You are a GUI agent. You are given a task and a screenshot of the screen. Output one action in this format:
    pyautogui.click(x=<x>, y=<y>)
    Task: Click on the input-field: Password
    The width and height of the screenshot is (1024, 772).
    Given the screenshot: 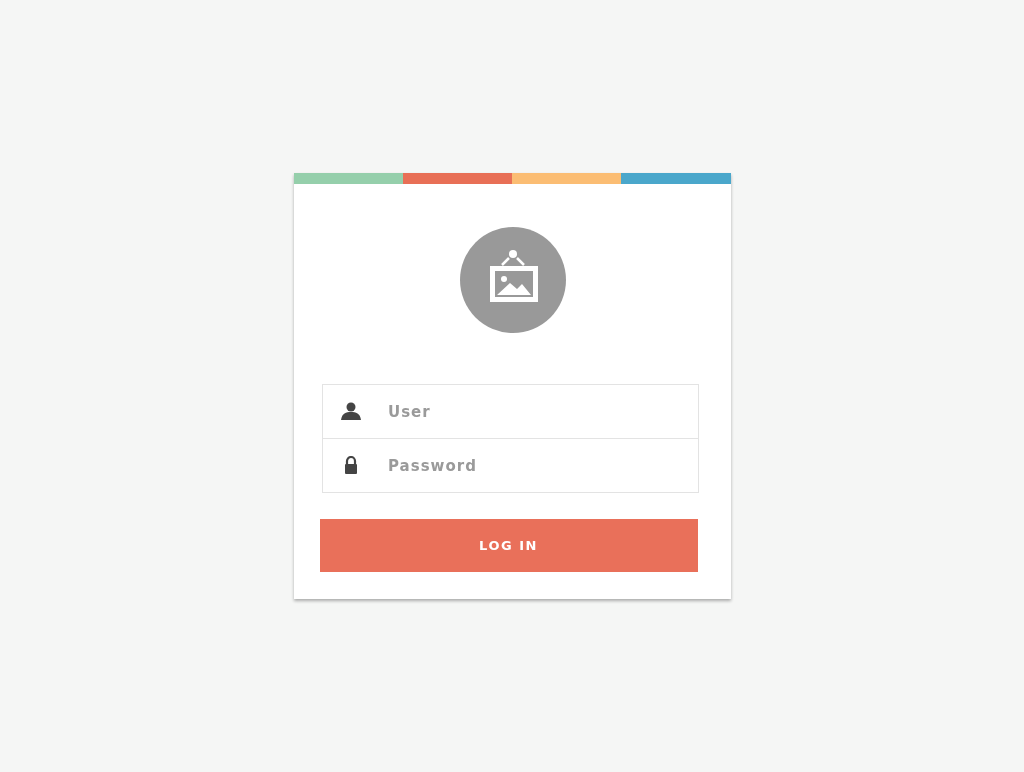 What is the action you would take?
    pyautogui.click(x=510, y=465)
    